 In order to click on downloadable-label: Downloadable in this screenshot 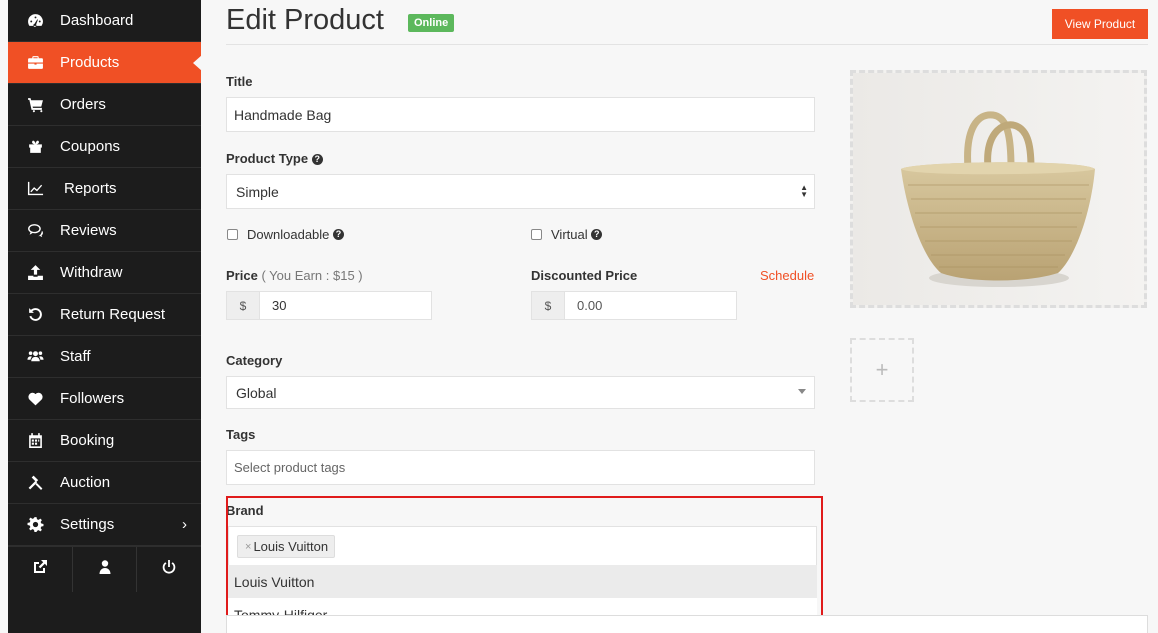, I will do `click(288, 234)`.